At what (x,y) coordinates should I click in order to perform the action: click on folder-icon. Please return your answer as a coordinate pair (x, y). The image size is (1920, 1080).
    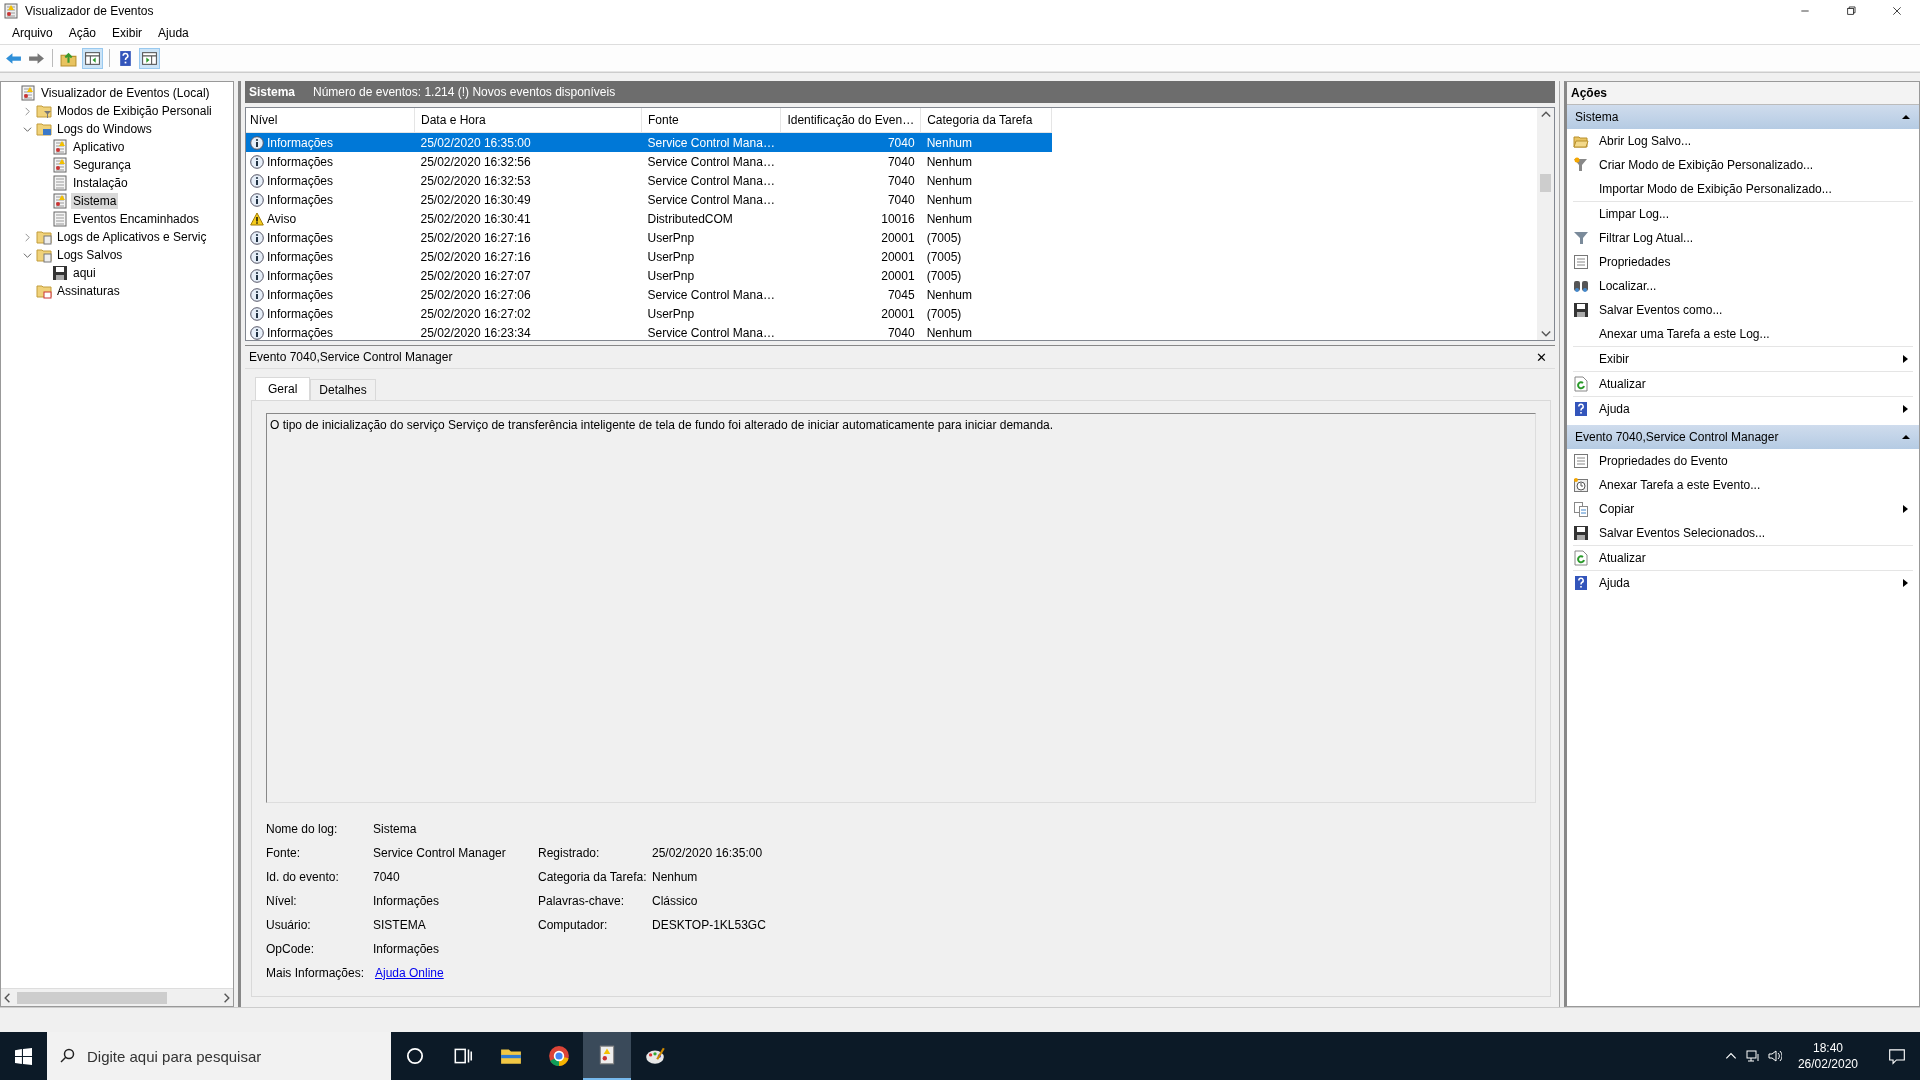
    Looking at the image, I should click on (44, 237).